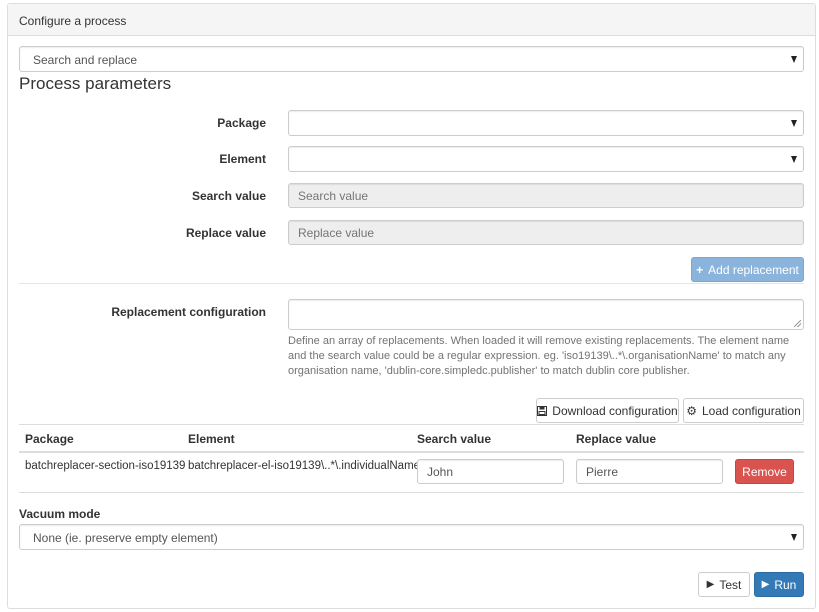 The width and height of the screenshot is (819, 612). Describe the element at coordinates (411, 283) in the screenshot. I see `divider` at that location.